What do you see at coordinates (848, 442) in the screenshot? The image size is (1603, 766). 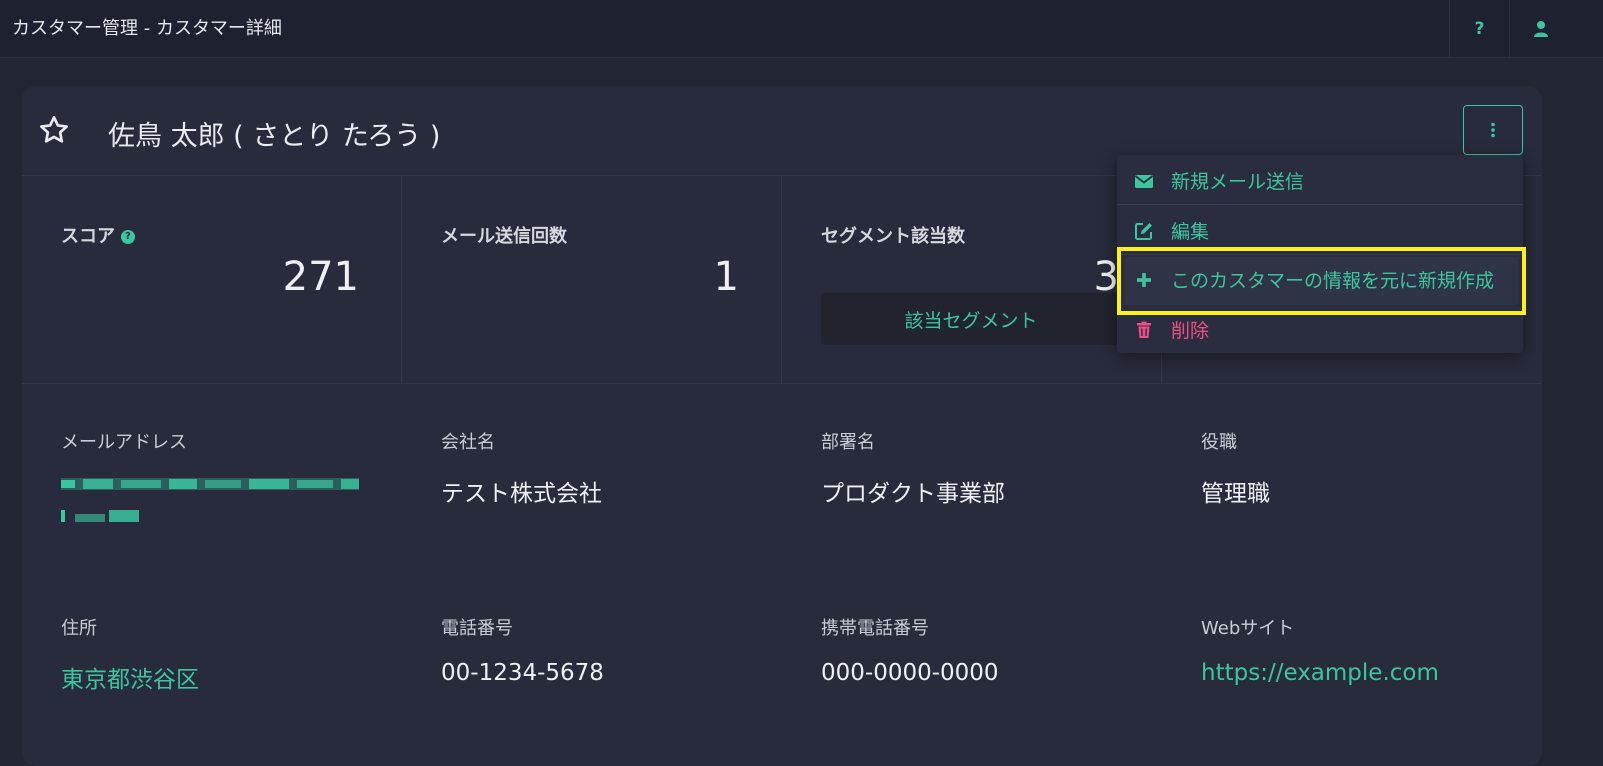 I see `department-label: 部署名` at bounding box center [848, 442].